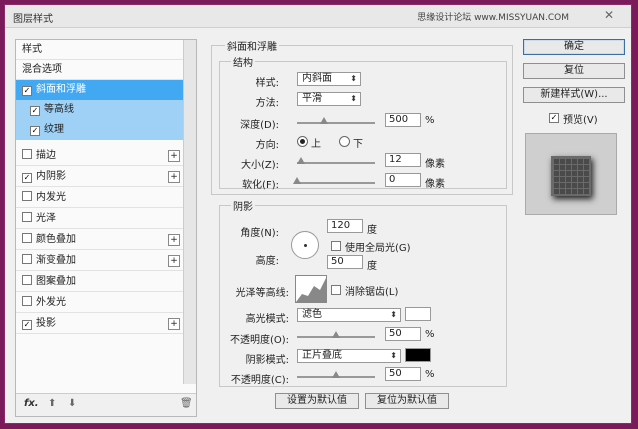 This screenshot has width=638, height=429. What do you see at coordinates (344, 141) in the screenshot?
I see `direction-down-radio` at bounding box center [344, 141].